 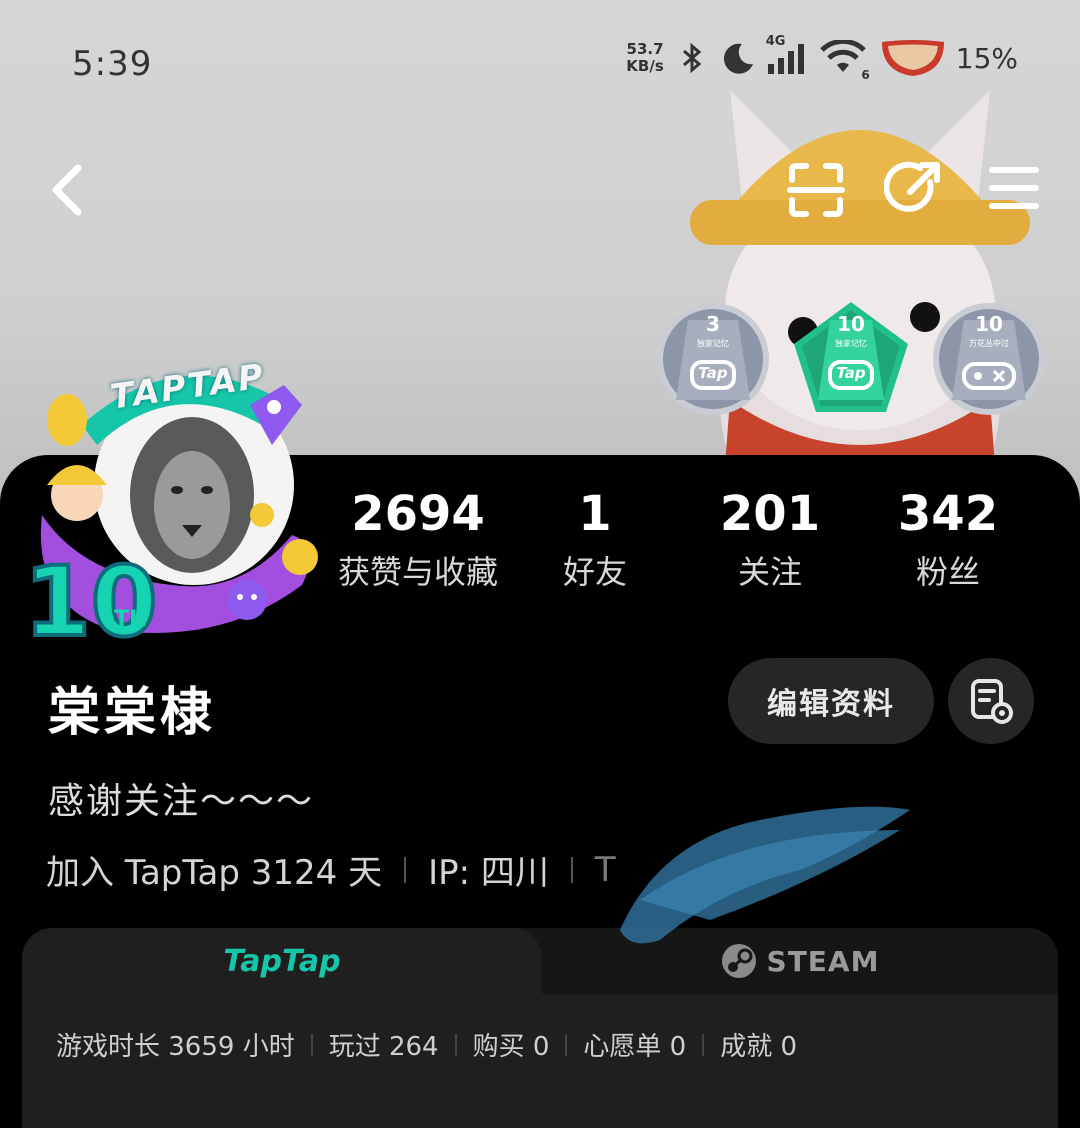 What do you see at coordinates (770, 514) in the screenshot?
I see `stat-value: 201` at bounding box center [770, 514].